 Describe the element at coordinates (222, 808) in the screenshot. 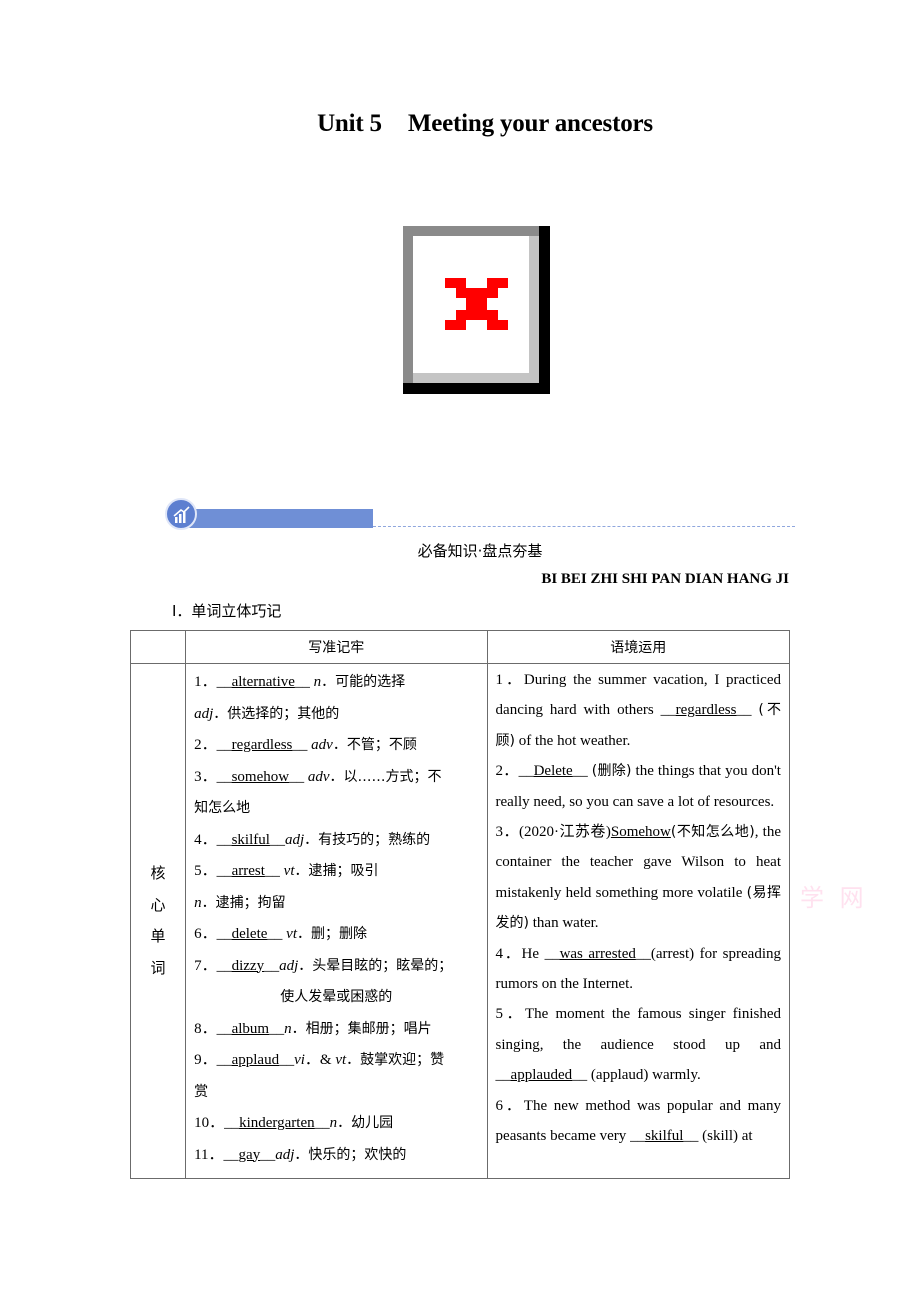

I see `list-item-cont: 知怎么地` at that location.